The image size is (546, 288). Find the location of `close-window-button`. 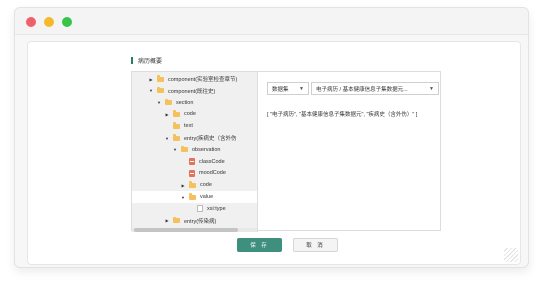

close-window-button is located at coordinates (31, 22).